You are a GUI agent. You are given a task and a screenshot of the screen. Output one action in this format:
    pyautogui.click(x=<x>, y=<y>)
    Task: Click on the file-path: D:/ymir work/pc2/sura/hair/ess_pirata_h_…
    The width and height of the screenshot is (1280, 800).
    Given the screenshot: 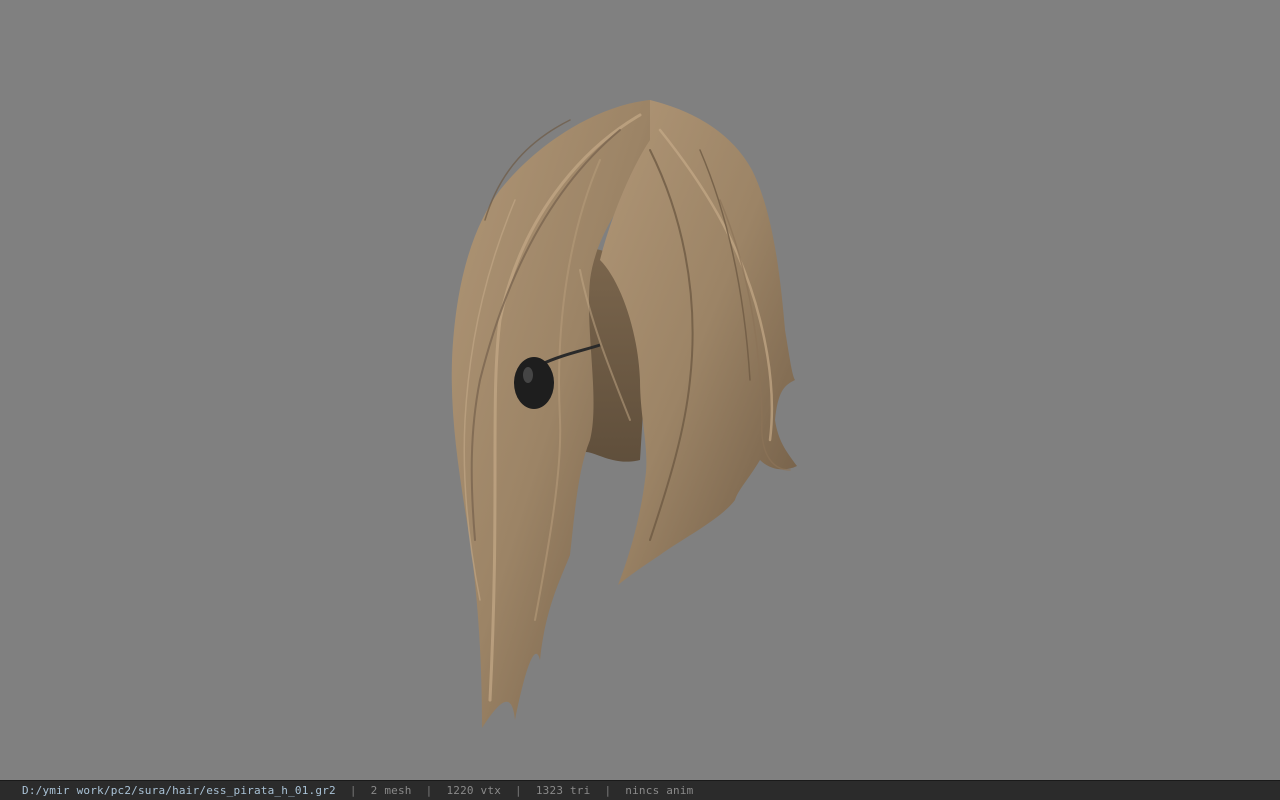 What is the action you would take?
    pyautogui.click(x=179, y=790)
    